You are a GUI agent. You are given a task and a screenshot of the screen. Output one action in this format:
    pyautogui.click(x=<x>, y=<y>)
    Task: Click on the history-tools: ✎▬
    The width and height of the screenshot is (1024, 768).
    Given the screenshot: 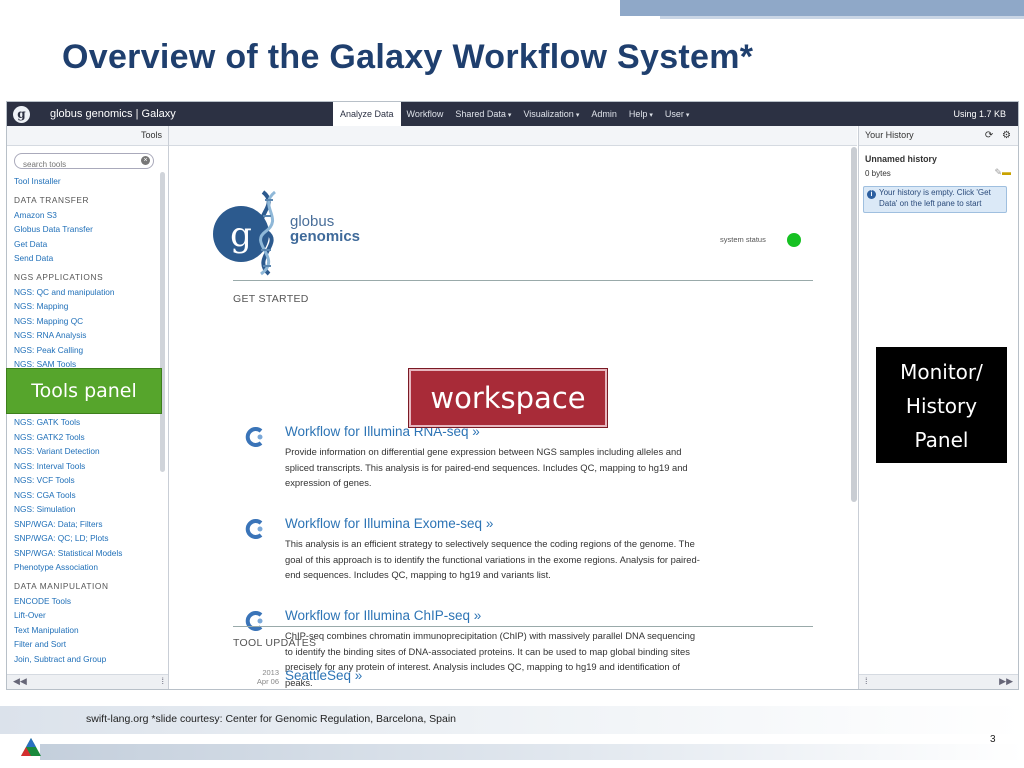 What is the action you would take?
    pyautogui.click(x=1002, y=172)
    